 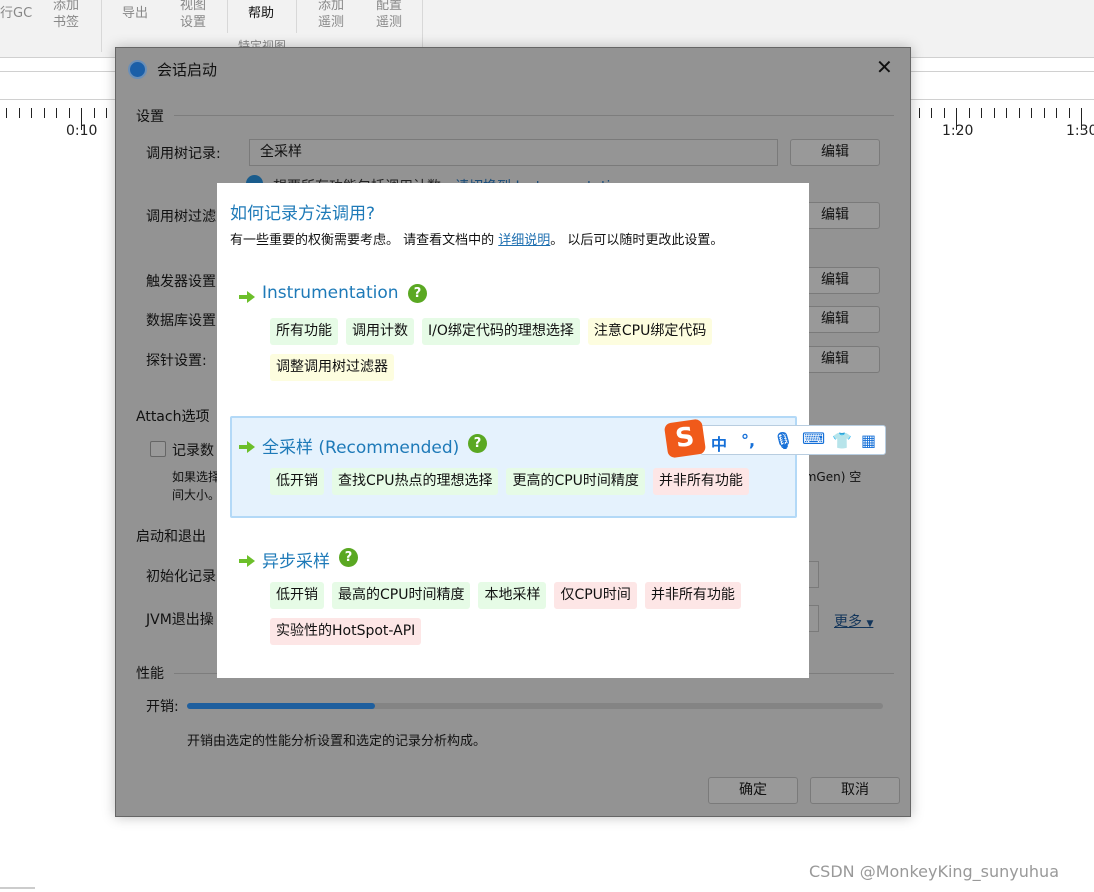 What do you see at coordinates (535, 706) in the screenshot?
I see `overhead-bar` at bounding box center [535, 706].